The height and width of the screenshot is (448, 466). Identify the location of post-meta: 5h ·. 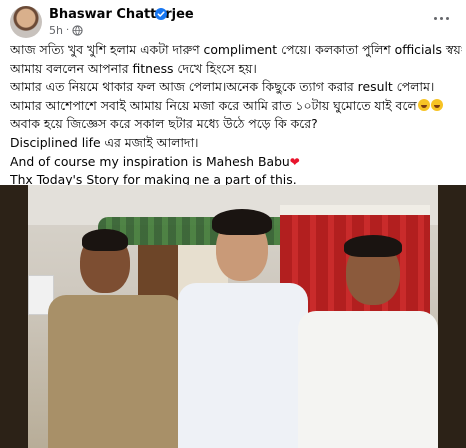
(66, 30).